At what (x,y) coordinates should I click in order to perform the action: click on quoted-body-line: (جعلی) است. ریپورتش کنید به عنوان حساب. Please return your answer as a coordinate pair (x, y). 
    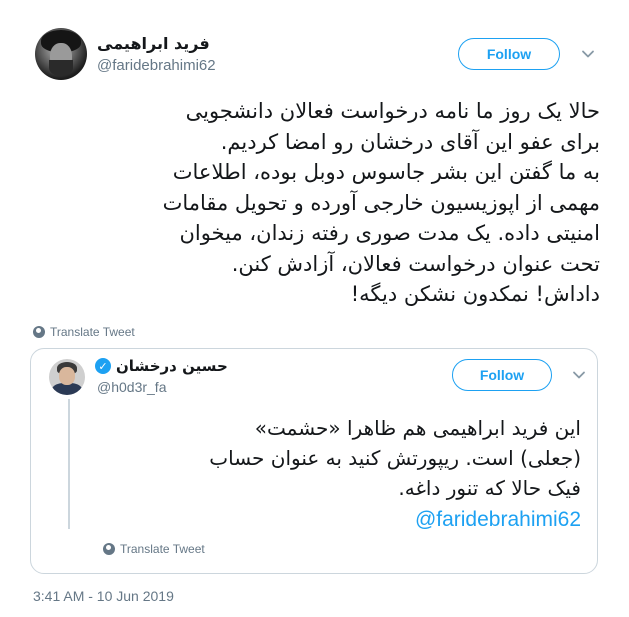
    Looking at the image, I should click on (395, 458).